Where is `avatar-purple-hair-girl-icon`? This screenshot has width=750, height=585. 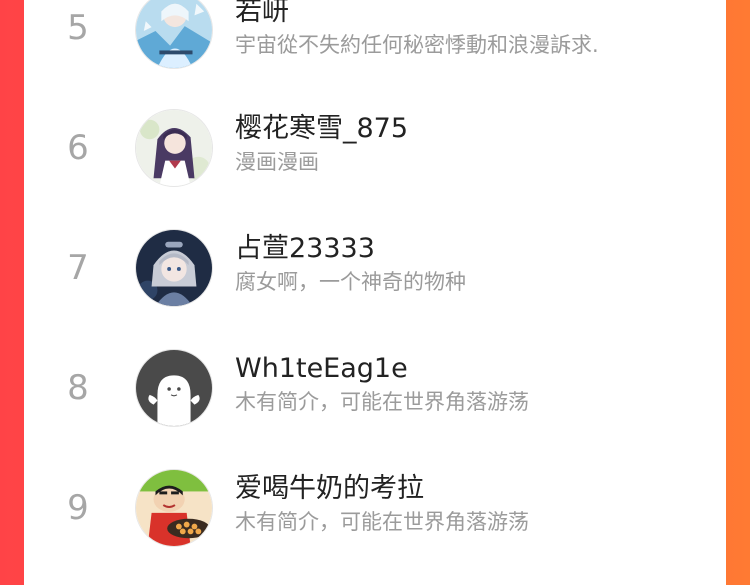
avatar-purple-hair-girl-icon is located at coordinates (174, 148).